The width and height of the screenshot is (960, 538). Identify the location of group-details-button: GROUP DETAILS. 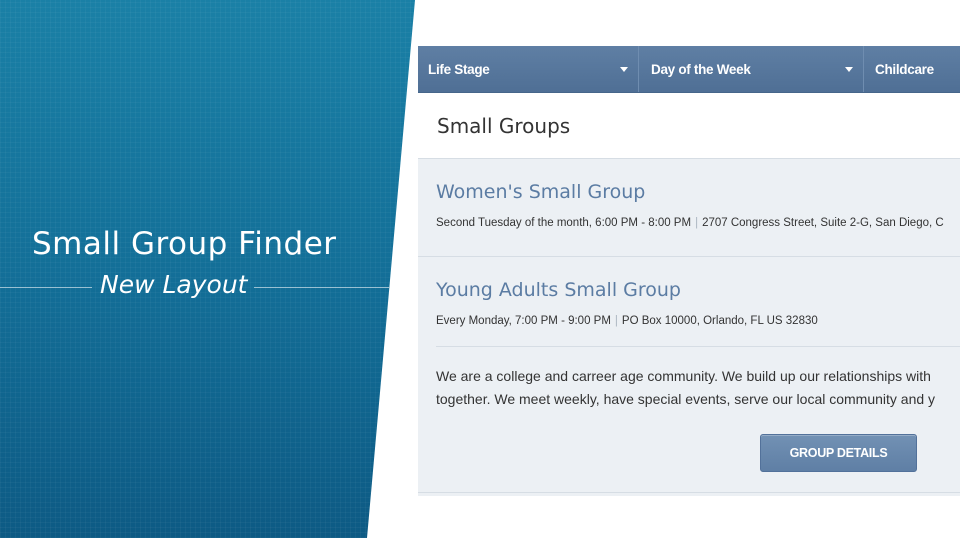
(838, 453).